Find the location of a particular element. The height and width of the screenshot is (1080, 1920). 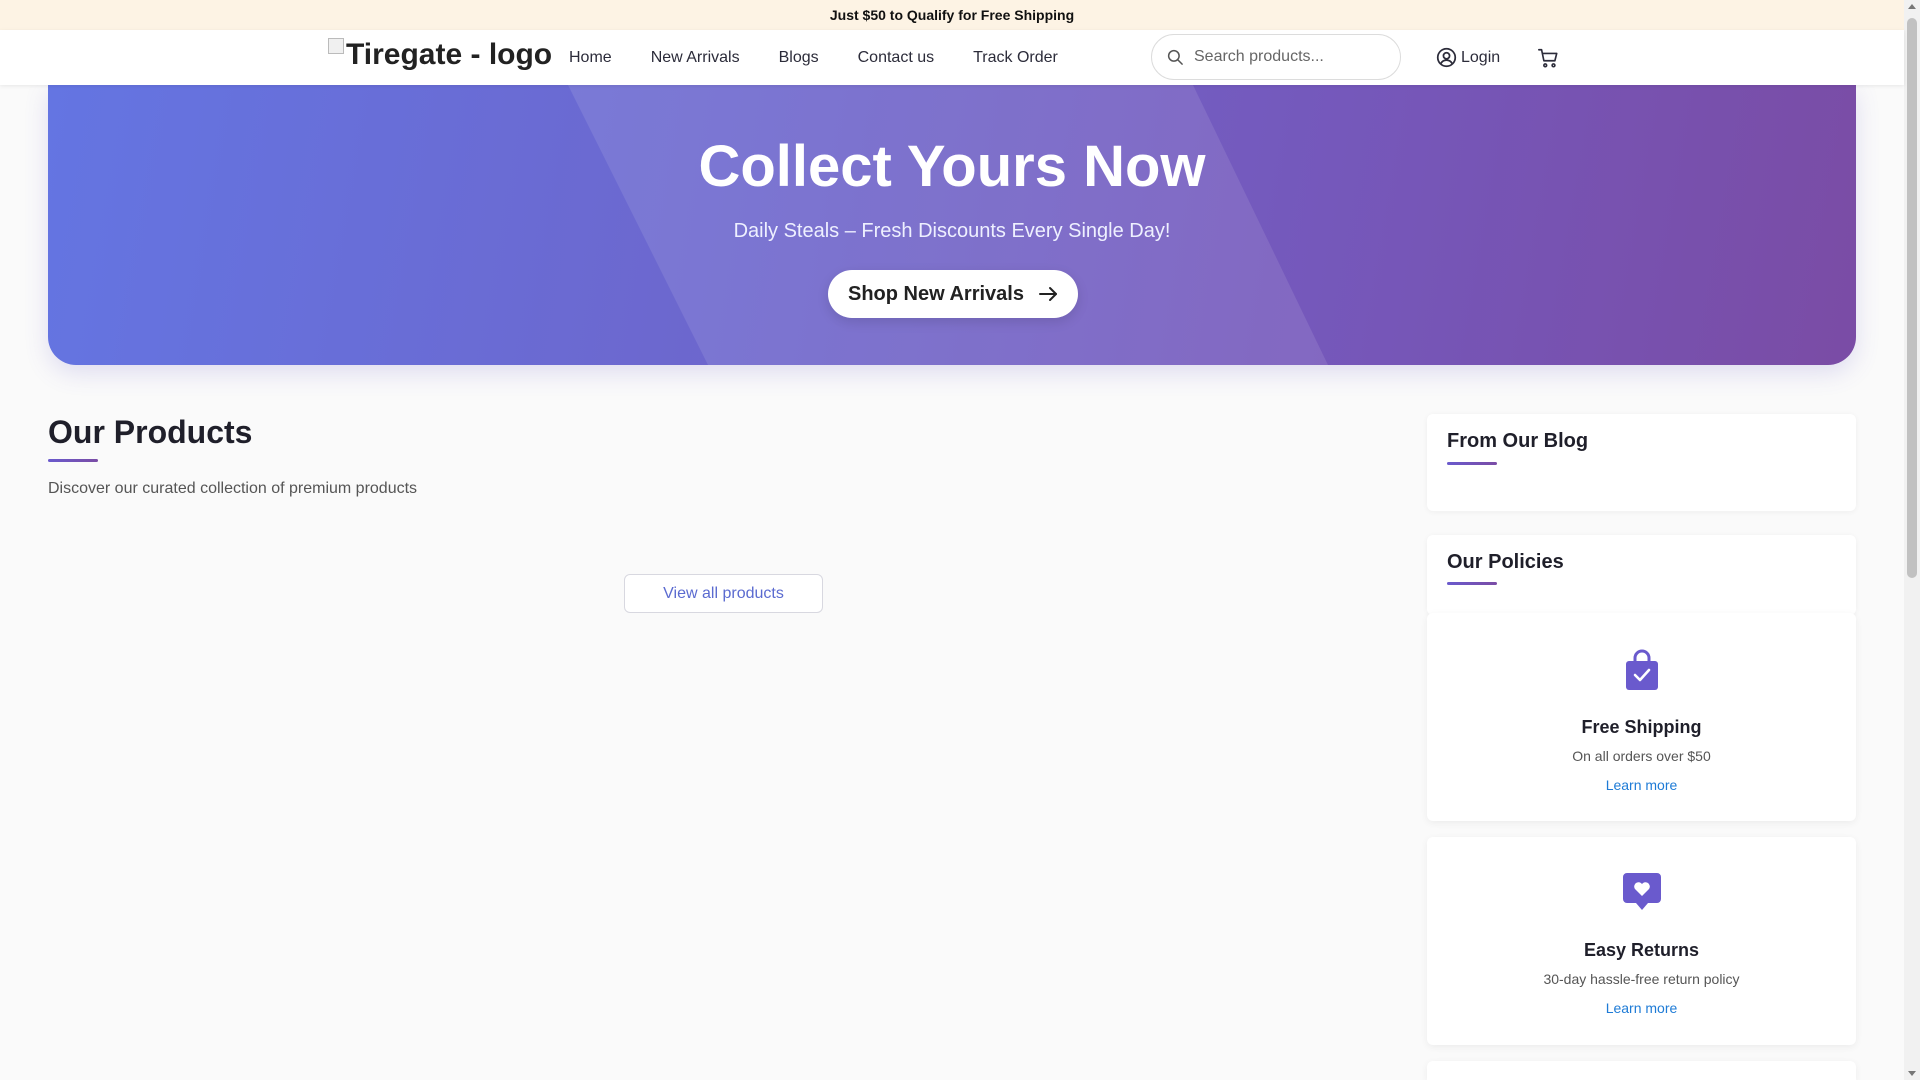

policy-title: Easy Returns is located at coordinates (1641, 950).